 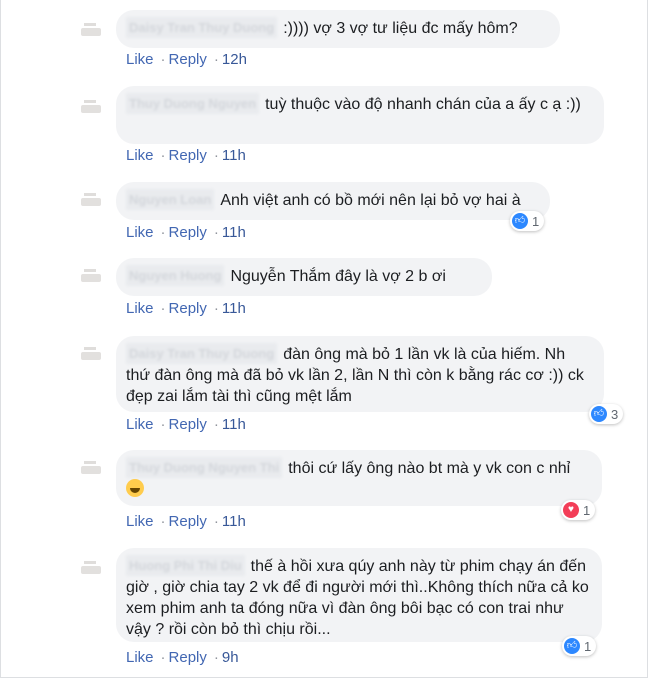 I want to click on reaction-count: 3, so click(x=615, y=414).